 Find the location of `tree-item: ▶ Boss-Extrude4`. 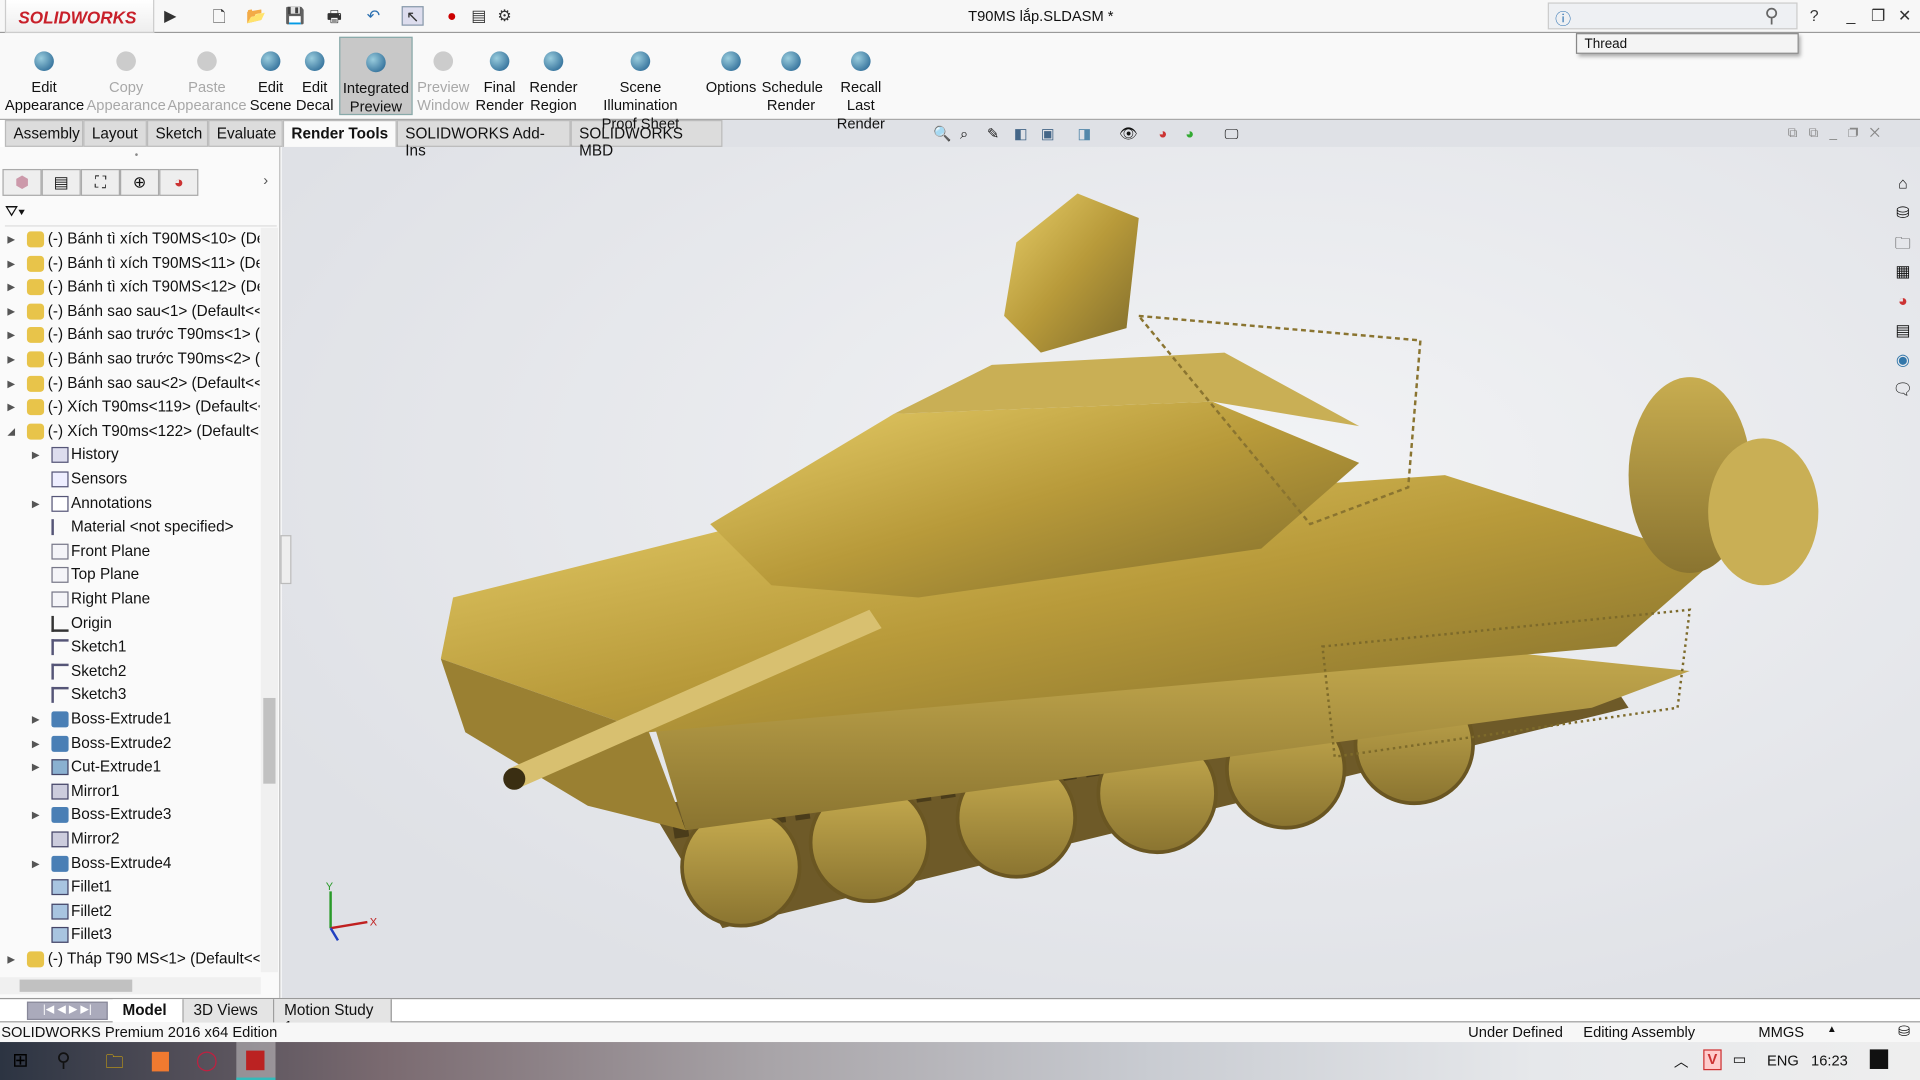

tree-item: ▶ Boss-Extrude4 is located at coordinates (130, 863).